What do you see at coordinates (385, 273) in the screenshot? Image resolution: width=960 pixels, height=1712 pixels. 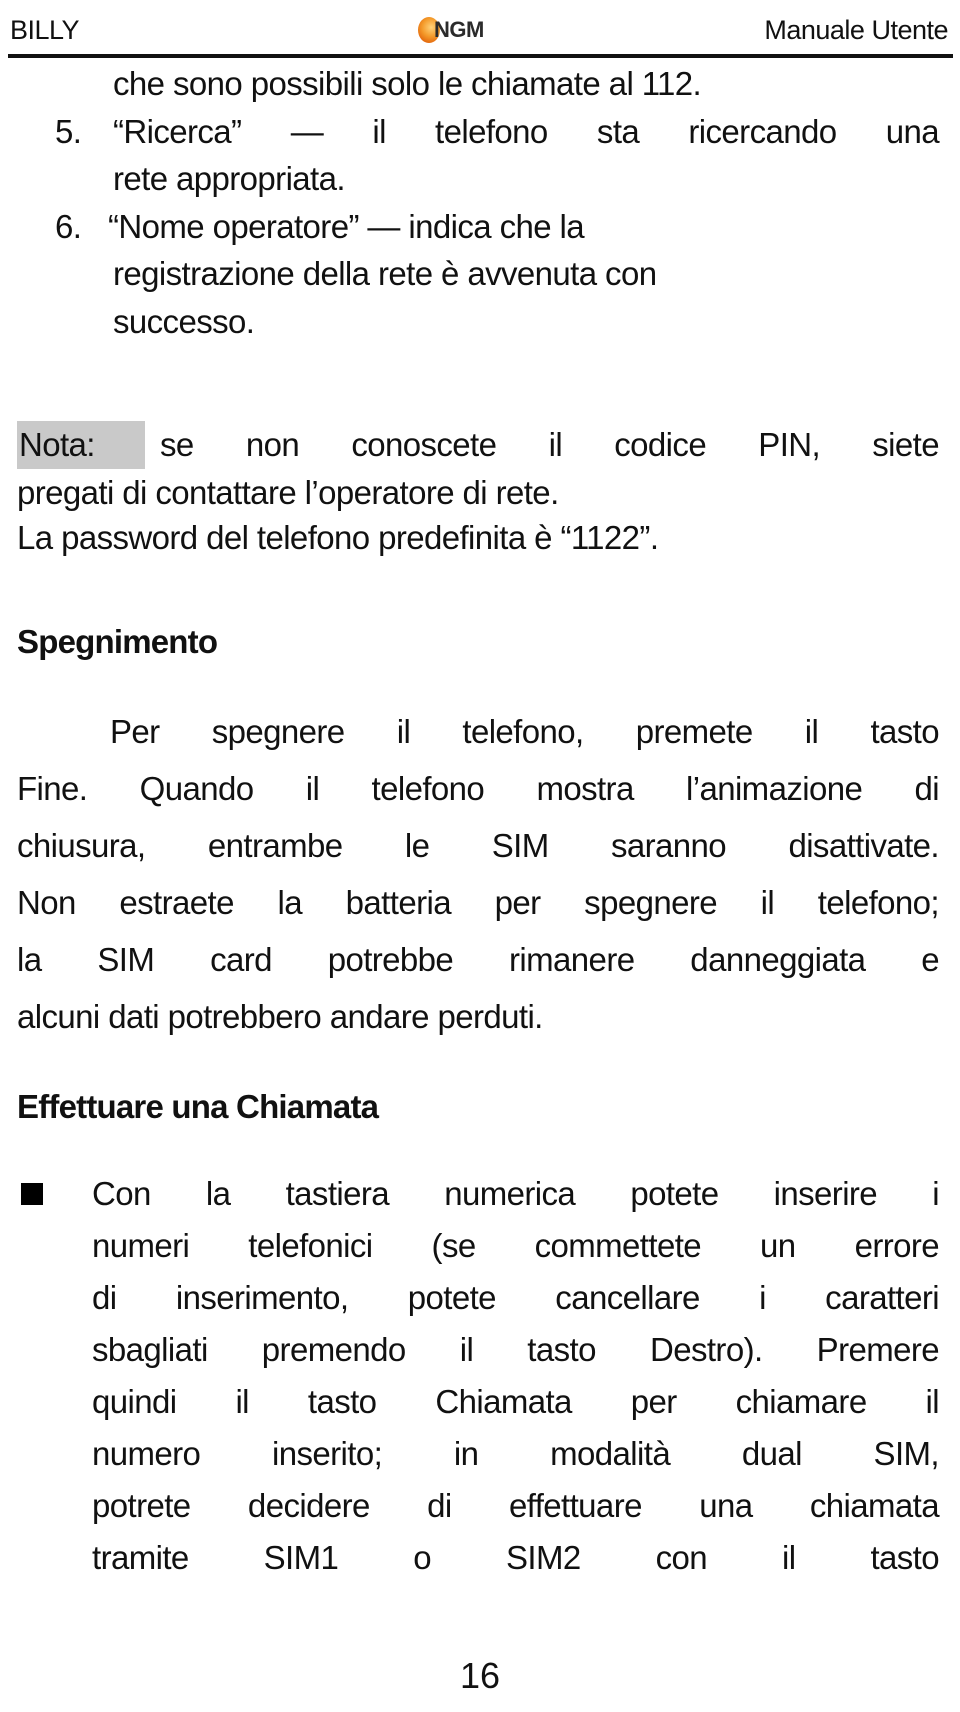 I see `list-item-line: registrazione della rete è avvenuta con` at bounding box center [385, 273].